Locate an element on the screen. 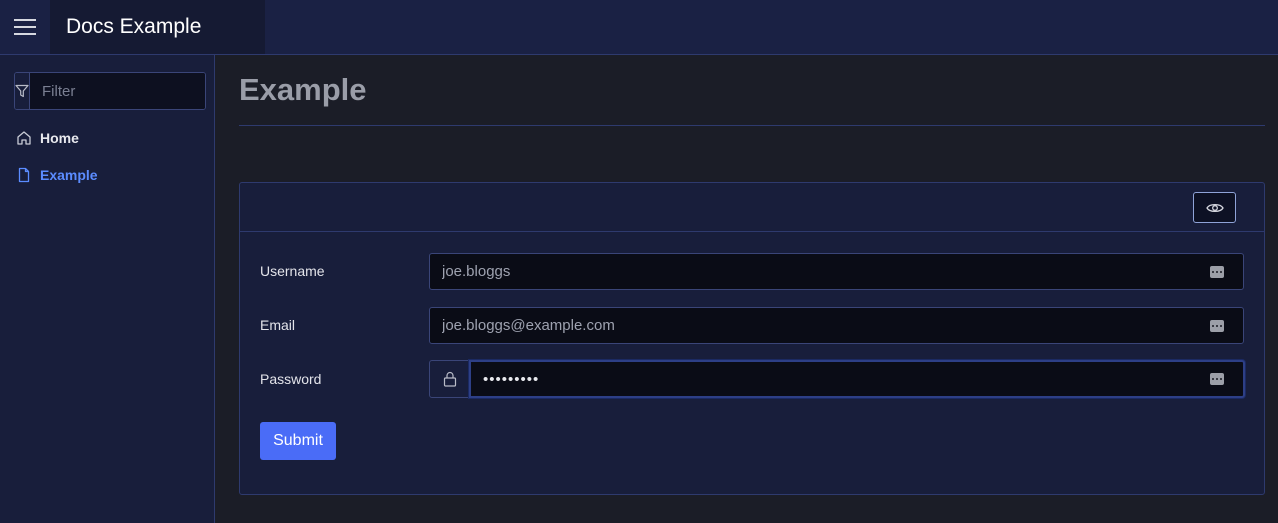 Image resolution: width=1278 pixels, height=523 pixels. email-field-group is located at coordinates (836, 325).